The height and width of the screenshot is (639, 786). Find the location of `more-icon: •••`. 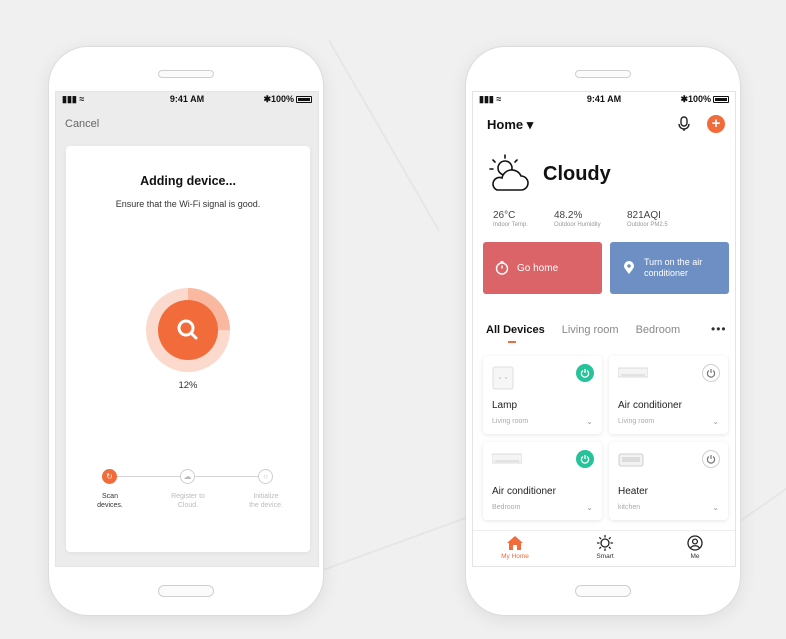

more-icon: ••• is located at coordinates (719, 329).